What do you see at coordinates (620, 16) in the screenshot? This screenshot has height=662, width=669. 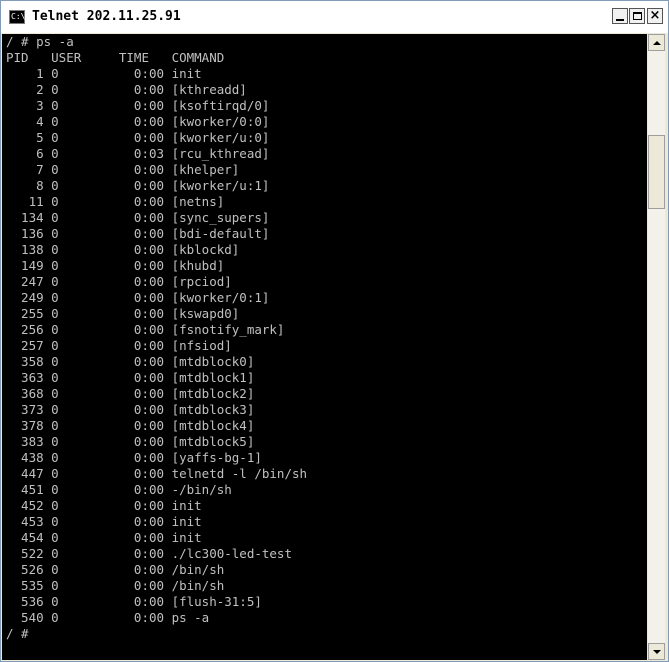 I see `minimize-button` at bounding box center [620, 16].